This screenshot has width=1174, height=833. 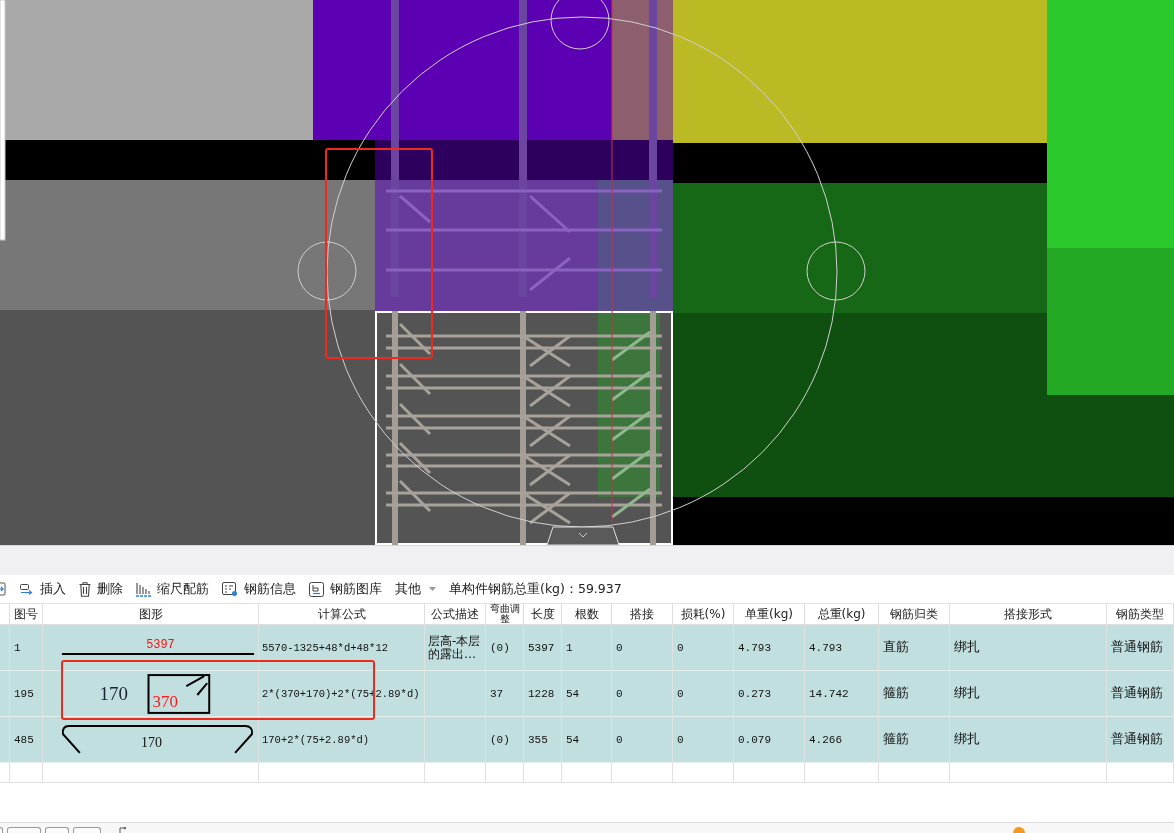 What do you see at coordinates (769, 740) in the screenshot?
I see `table-cell: 0.079` at bounding box center [769, 740].